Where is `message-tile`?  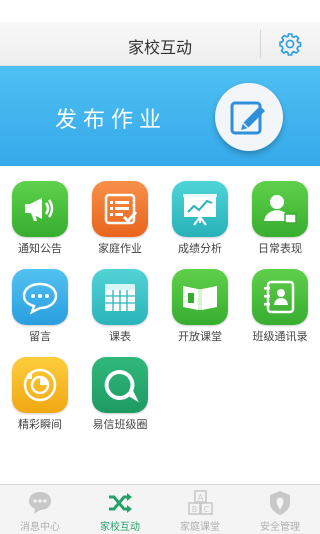
message-tile is located at coordinates (40, 297).